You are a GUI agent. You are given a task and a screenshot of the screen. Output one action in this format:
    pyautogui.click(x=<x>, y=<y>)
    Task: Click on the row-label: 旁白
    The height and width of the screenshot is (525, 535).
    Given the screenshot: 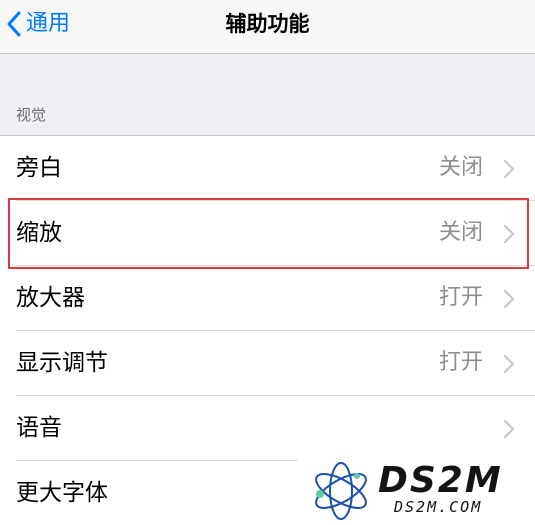 What is the action you would take?
    pyautogui.click(x=39, y=168)
    